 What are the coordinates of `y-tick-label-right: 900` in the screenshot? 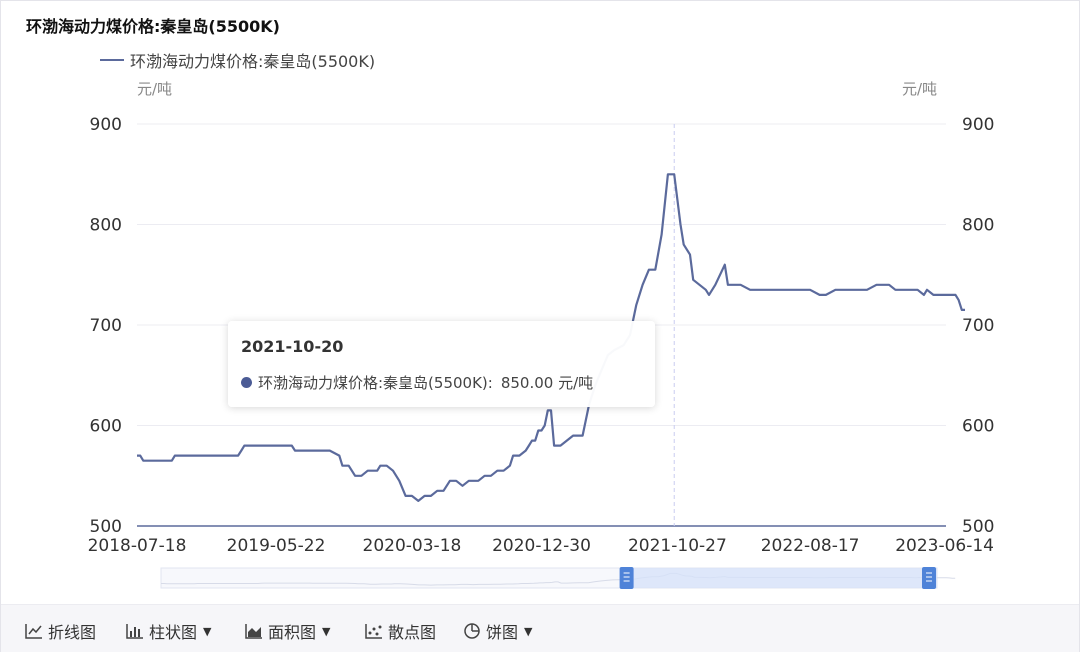 It's located at (978, 125).